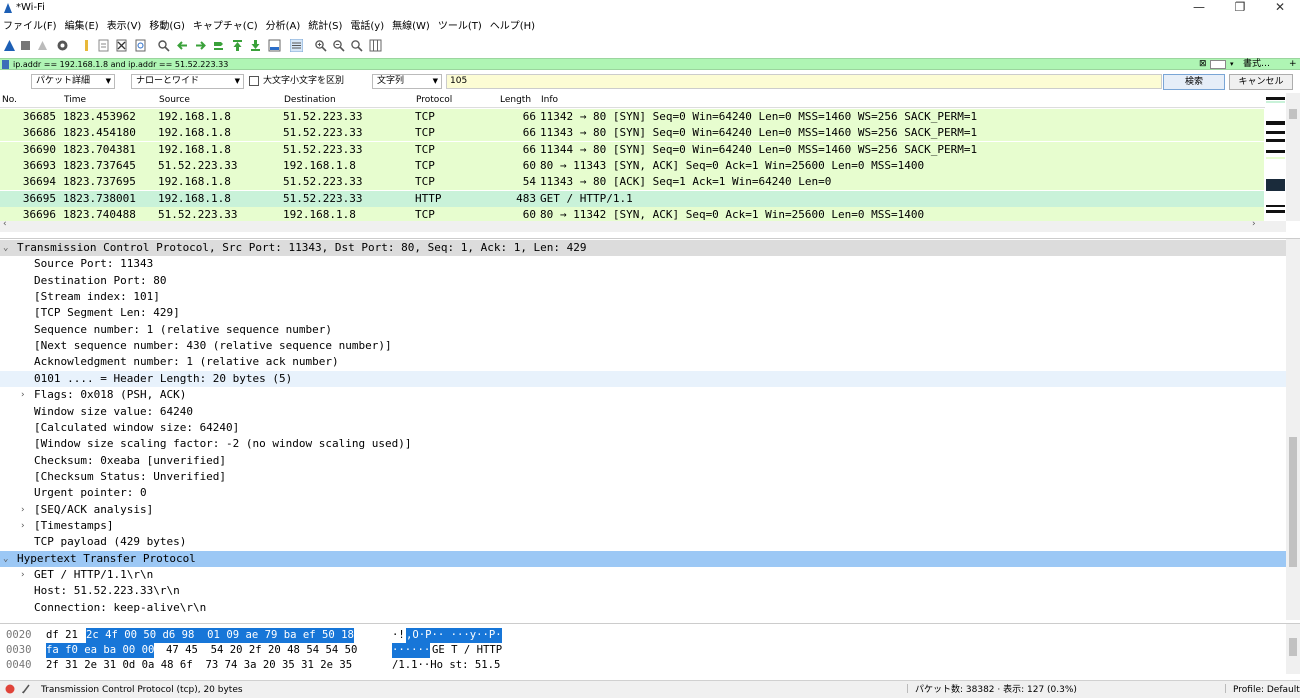 This screenshot has width=1300, height=698. What do you see at coordinates (454, 635) in the screenshot?
I see `ascii-bytes: ,O·P·· ···y··P·` at bounding box center [454, 635].